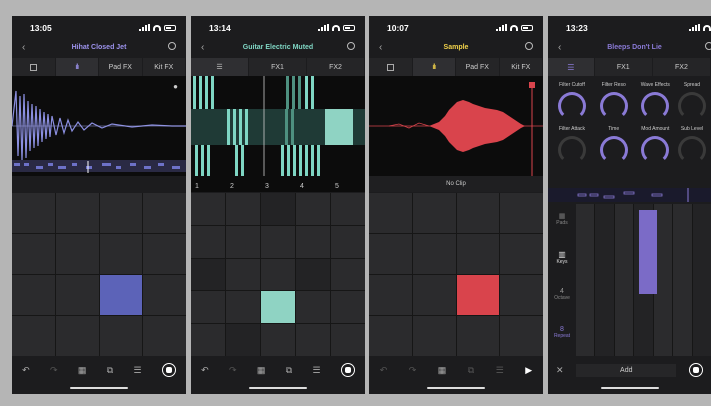 This screenshot has width=711, height=406. I want to click on param-time: Time, so click(614, 145).